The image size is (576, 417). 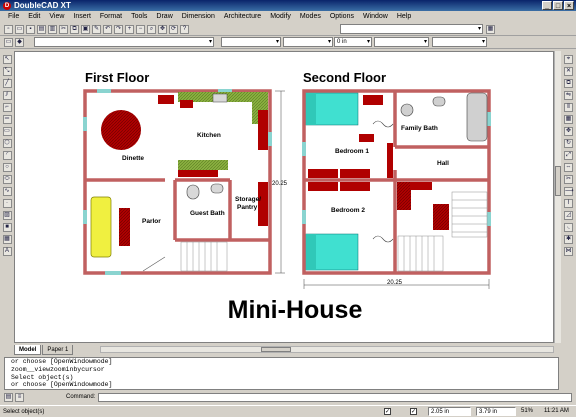 I want to click on vertical-scrollbar, so click(x=557, y=197).